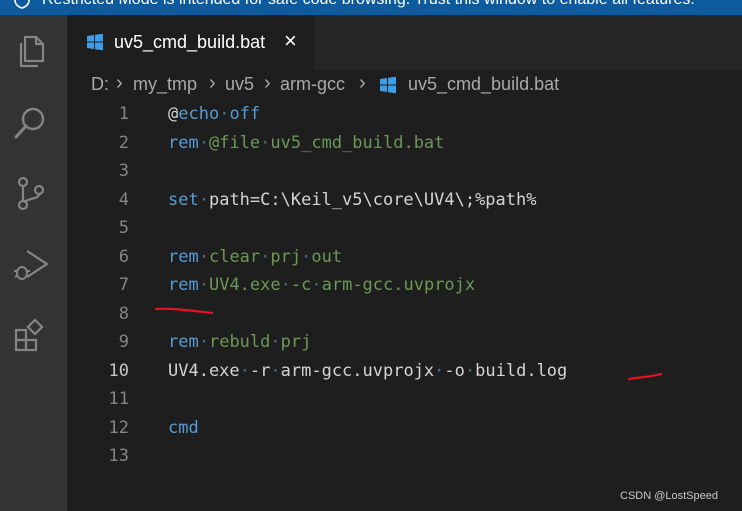  What do you see at coordinates (183, 428) in the screenshot?
I see `code-line-12: cmd` at bounding box center [183, 428].